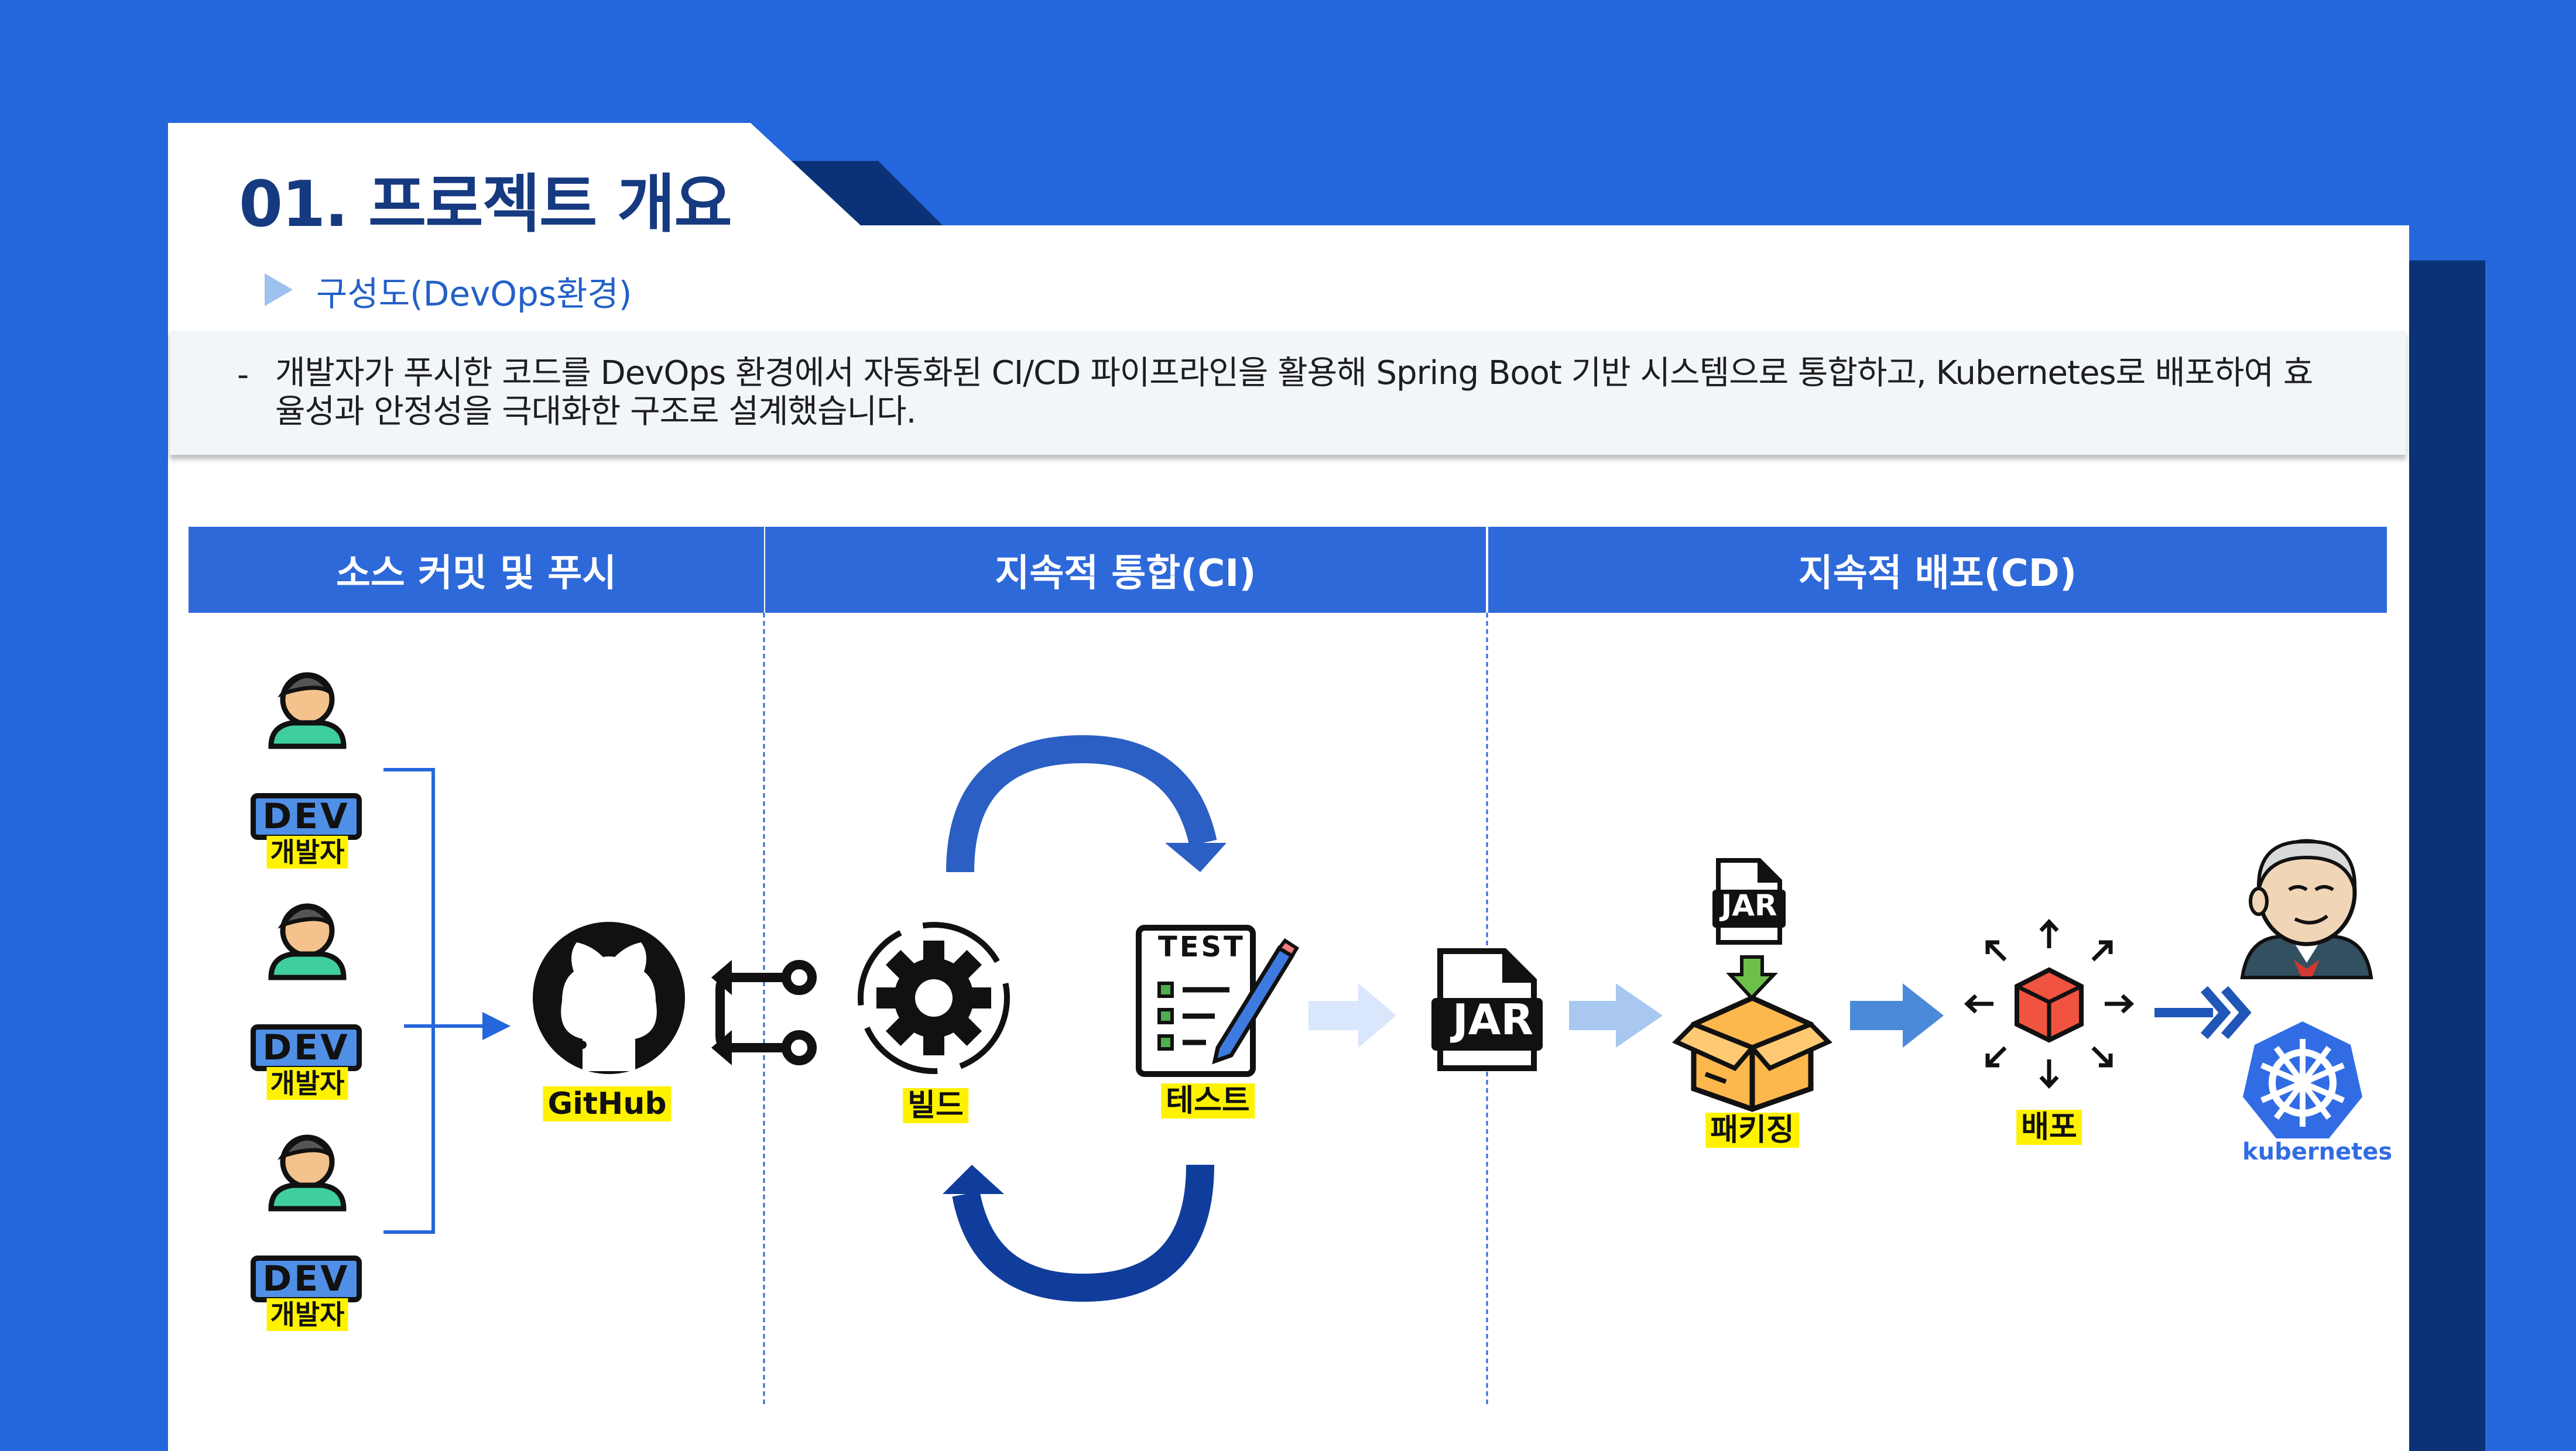  Describe the element at coordinates (1749, 906) in the screenshot. I see `jar-small-text: JAR` at that location.